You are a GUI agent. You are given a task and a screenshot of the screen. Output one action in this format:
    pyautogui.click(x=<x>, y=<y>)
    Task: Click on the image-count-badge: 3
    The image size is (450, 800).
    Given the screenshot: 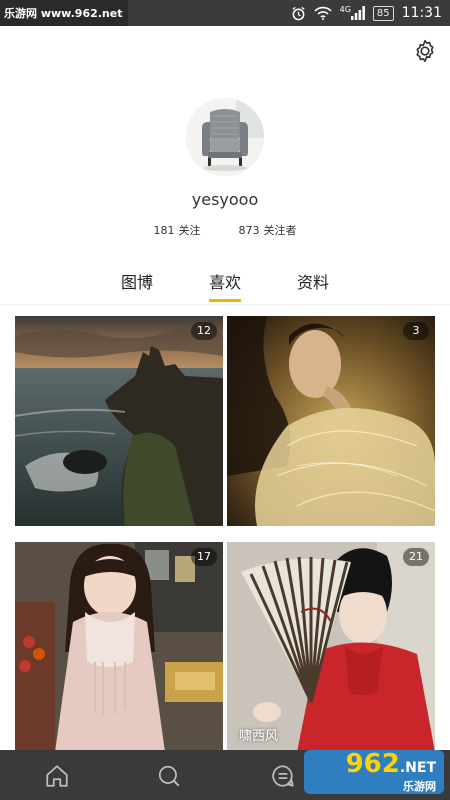 What is the action you would take?
    pyautogui.click(x=416, y=331)
    